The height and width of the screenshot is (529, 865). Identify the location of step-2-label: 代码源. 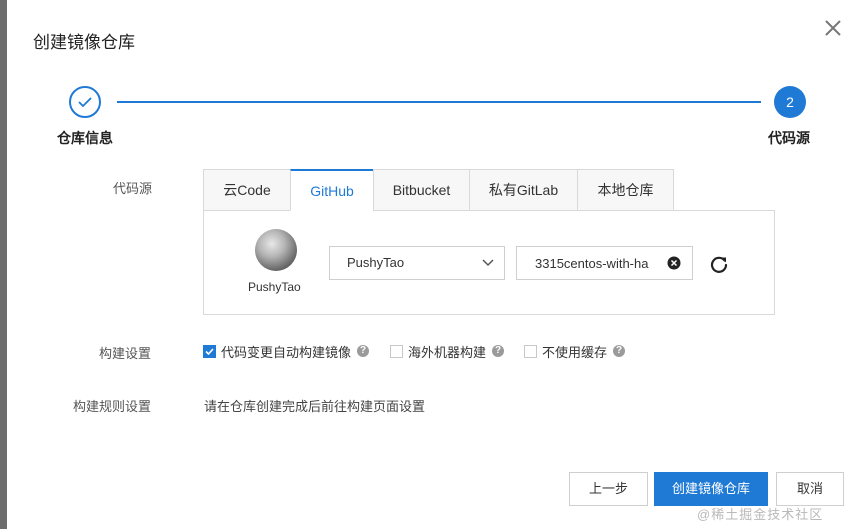
(789, 138).